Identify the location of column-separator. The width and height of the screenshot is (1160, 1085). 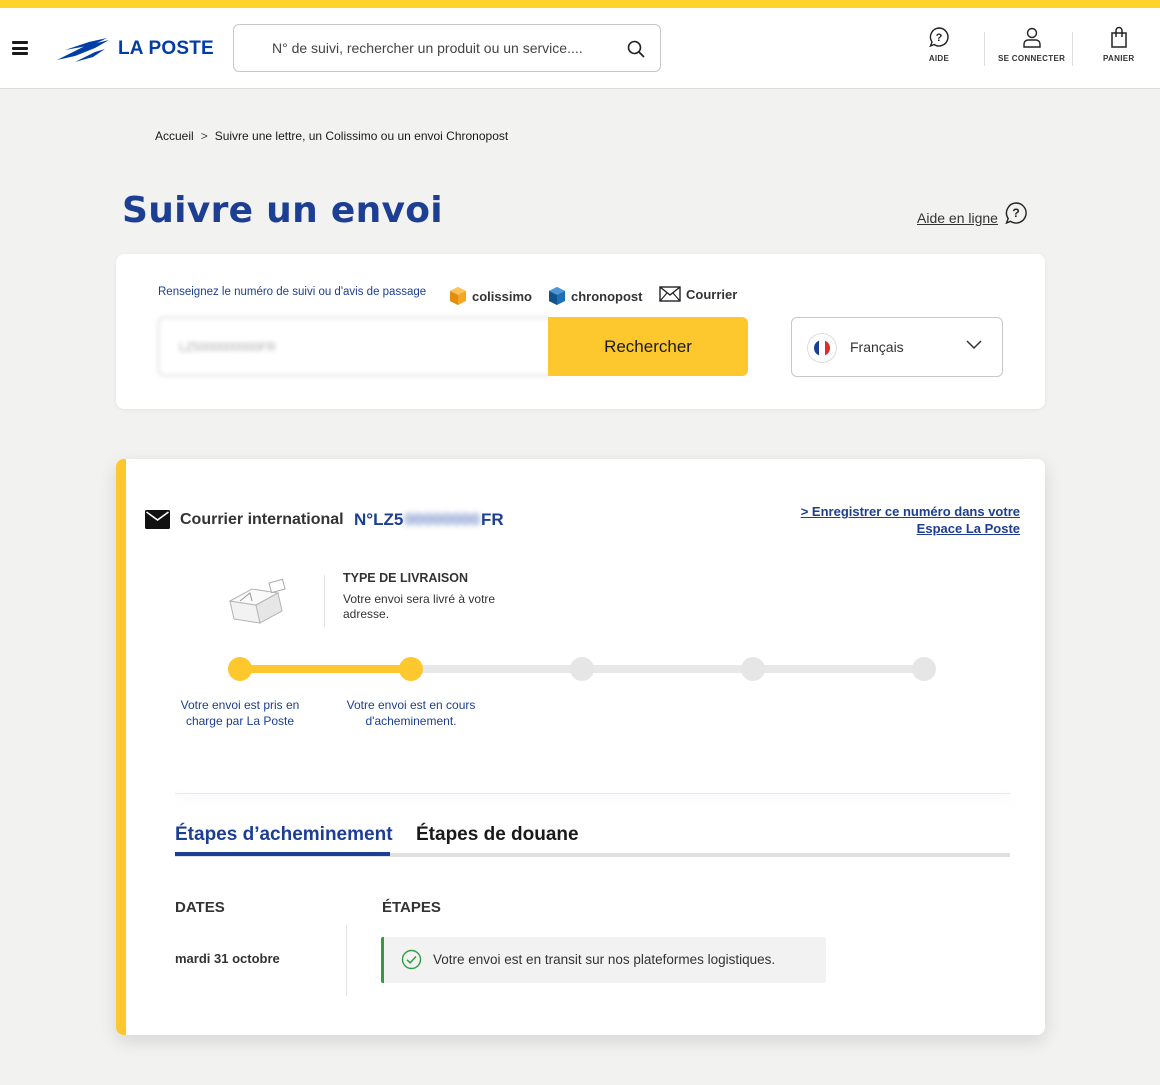
(346, 960).